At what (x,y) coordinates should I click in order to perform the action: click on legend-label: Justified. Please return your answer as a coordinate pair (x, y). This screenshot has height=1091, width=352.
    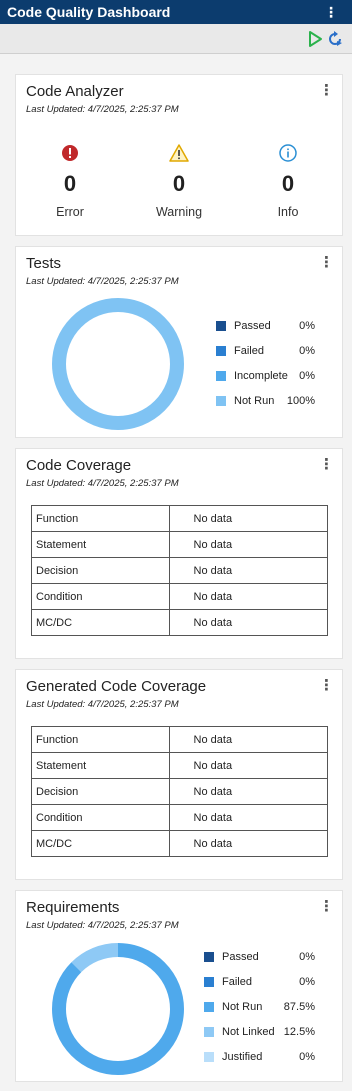
    Looking at the image, I should click on (242, 1057).